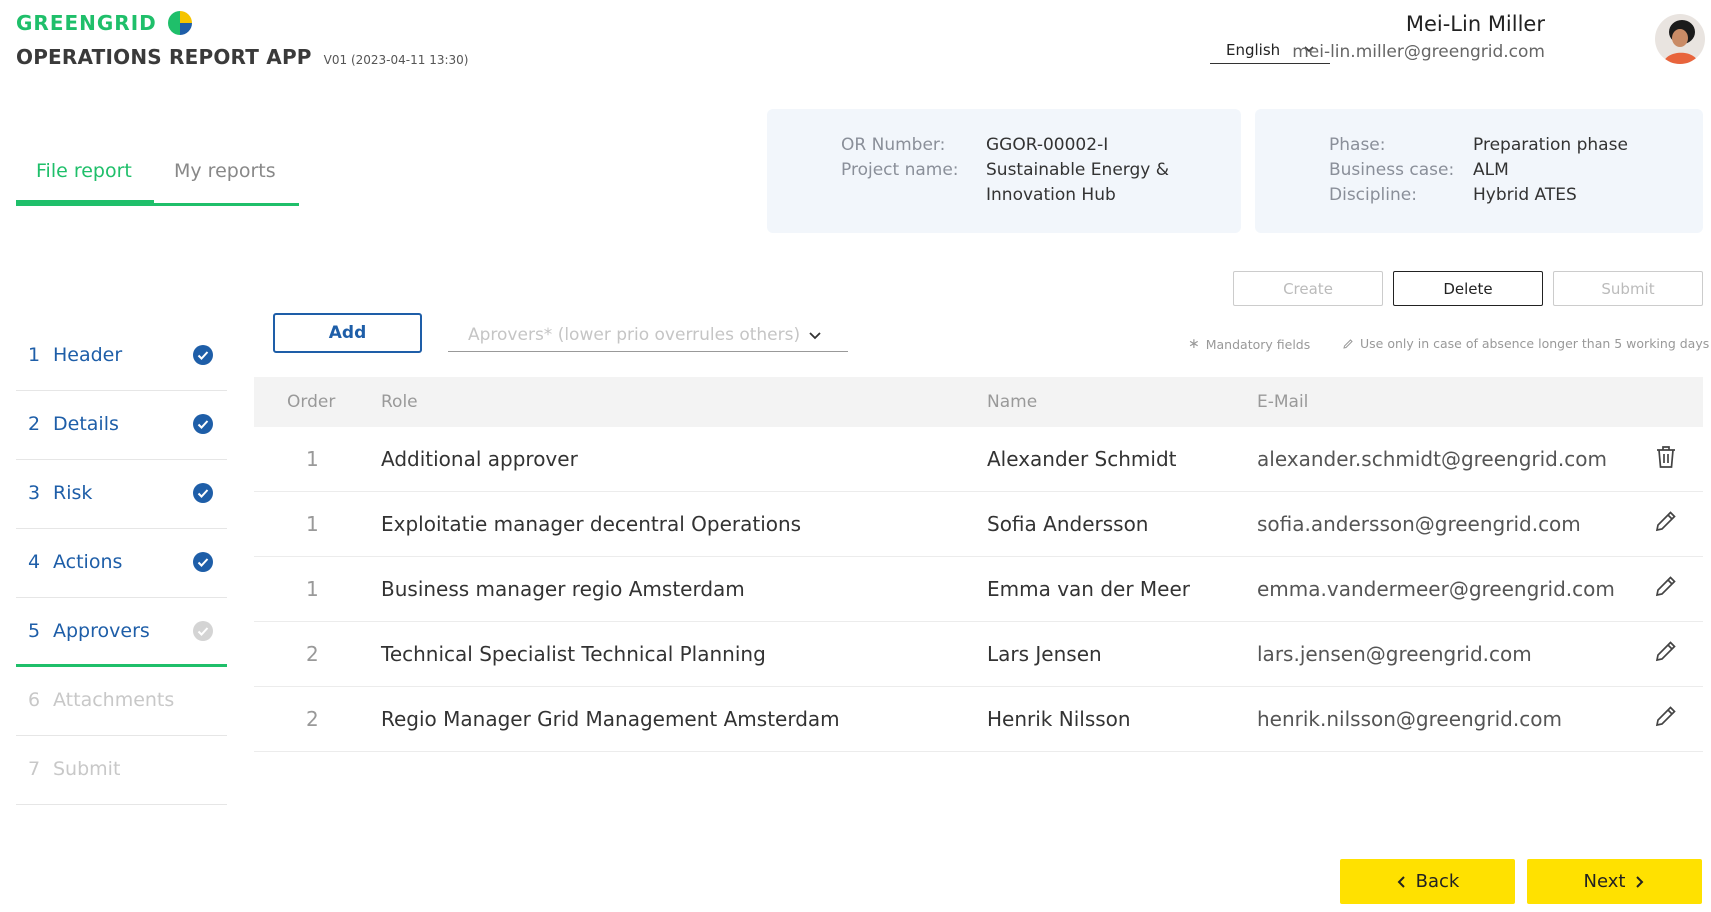 This screenshot has width=1711, height=912. I want to click on asterisk-icon: ∗, so click(1194, 344).